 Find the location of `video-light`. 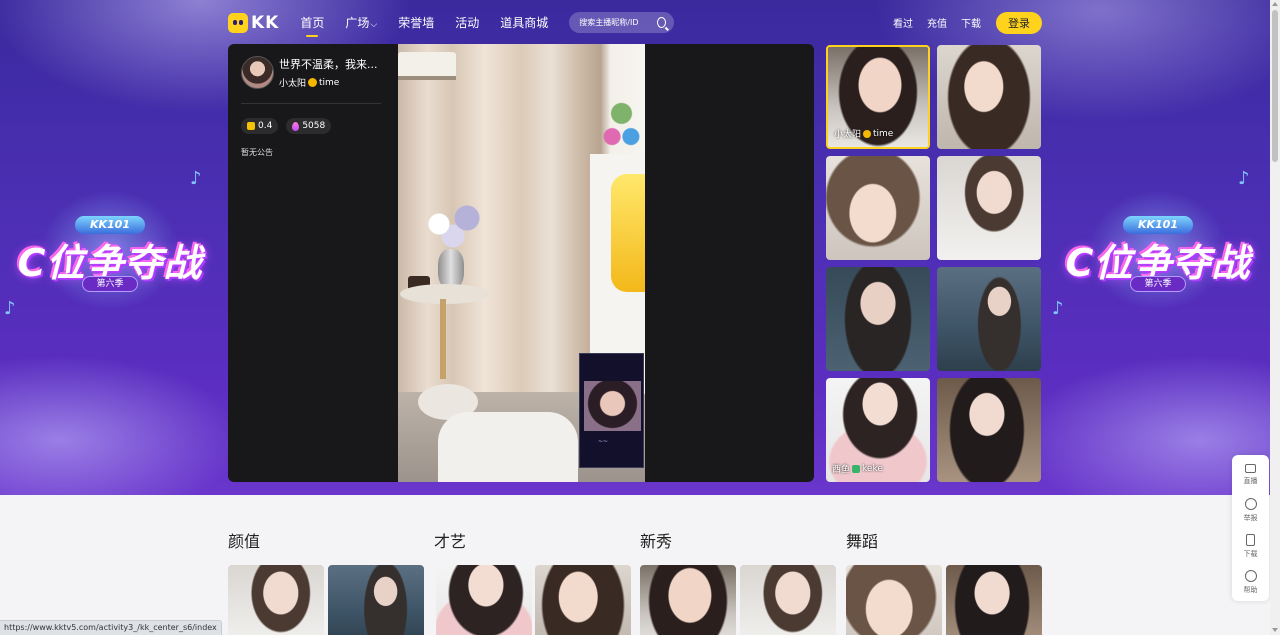

video-light is located at coordinates (628, 233).